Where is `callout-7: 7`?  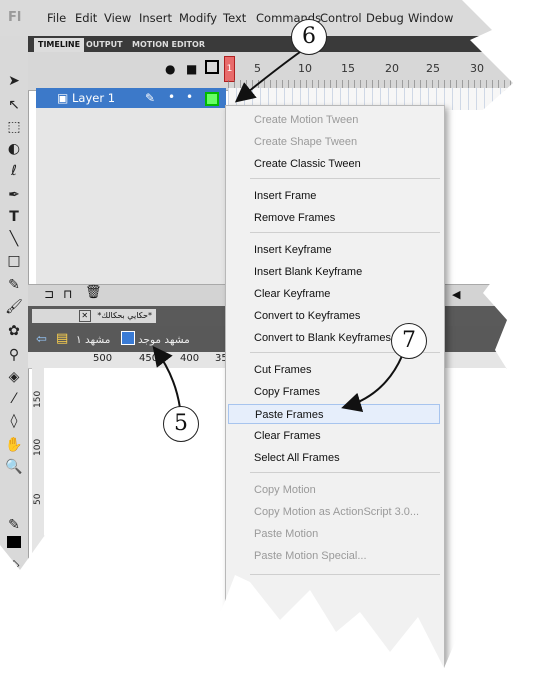
callout-7: 7 is located at coordinates (409, 341).